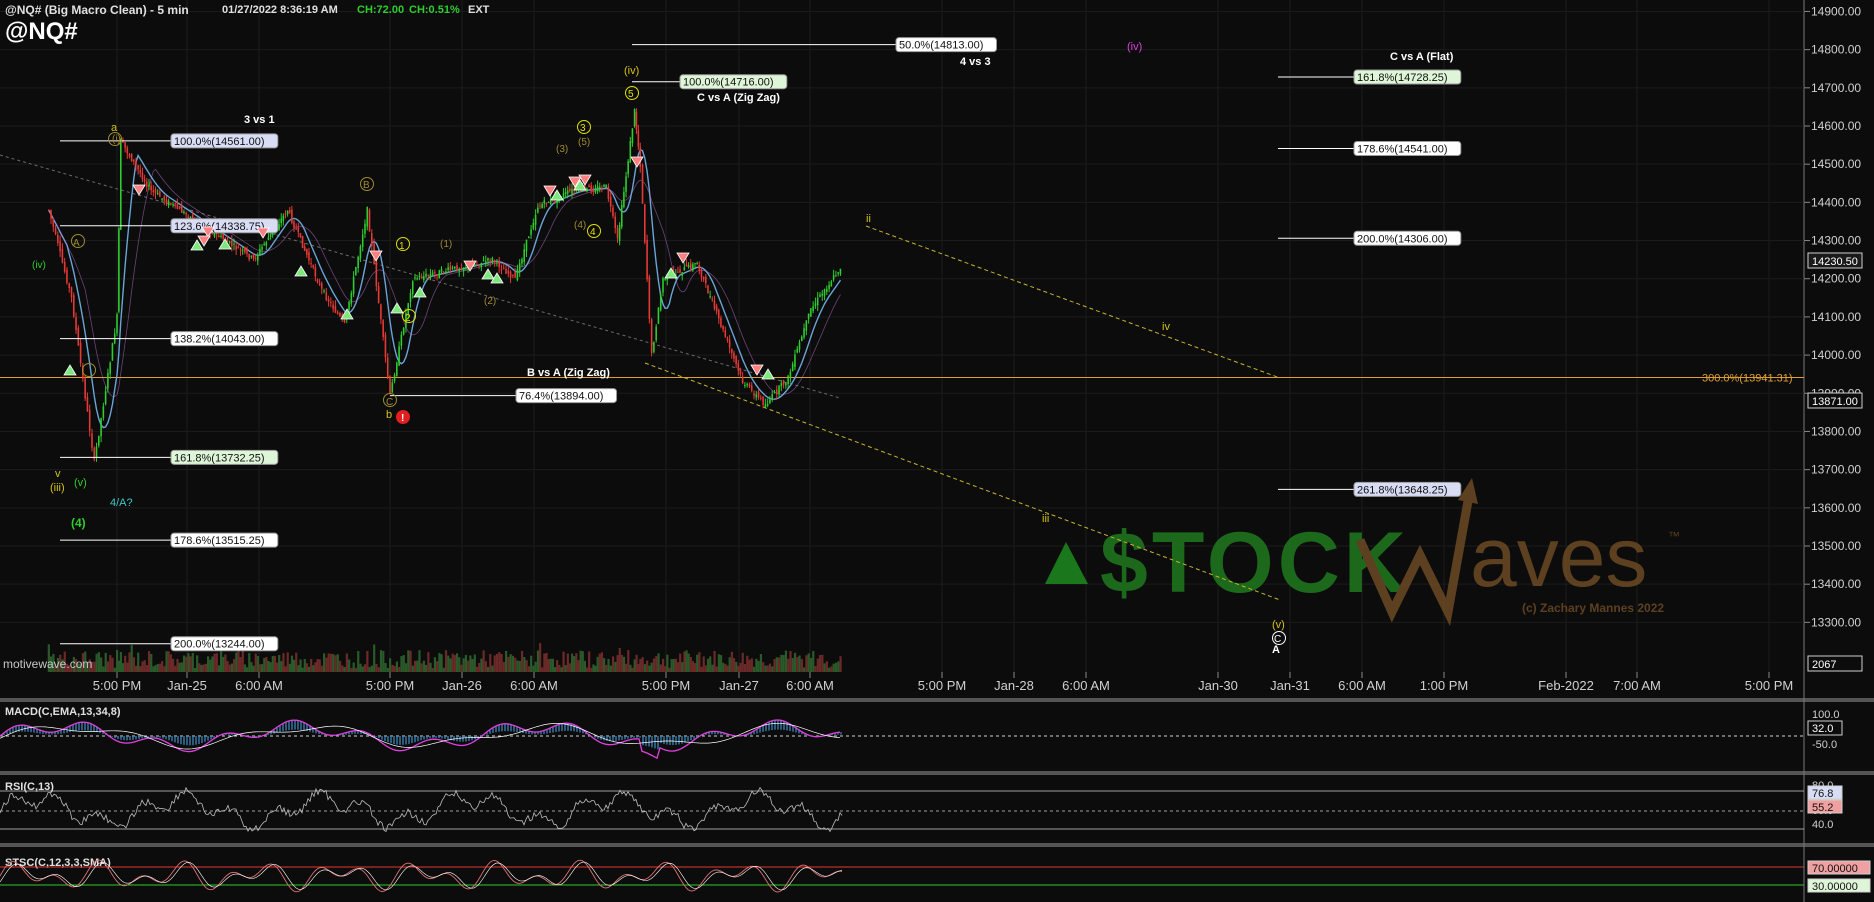 Image resolution: width=1874 pixels, height=902 pixels. Describe the element at coordinates (1835, 869) in the screenshot. I see `svg-text: 70.00000` at that location.